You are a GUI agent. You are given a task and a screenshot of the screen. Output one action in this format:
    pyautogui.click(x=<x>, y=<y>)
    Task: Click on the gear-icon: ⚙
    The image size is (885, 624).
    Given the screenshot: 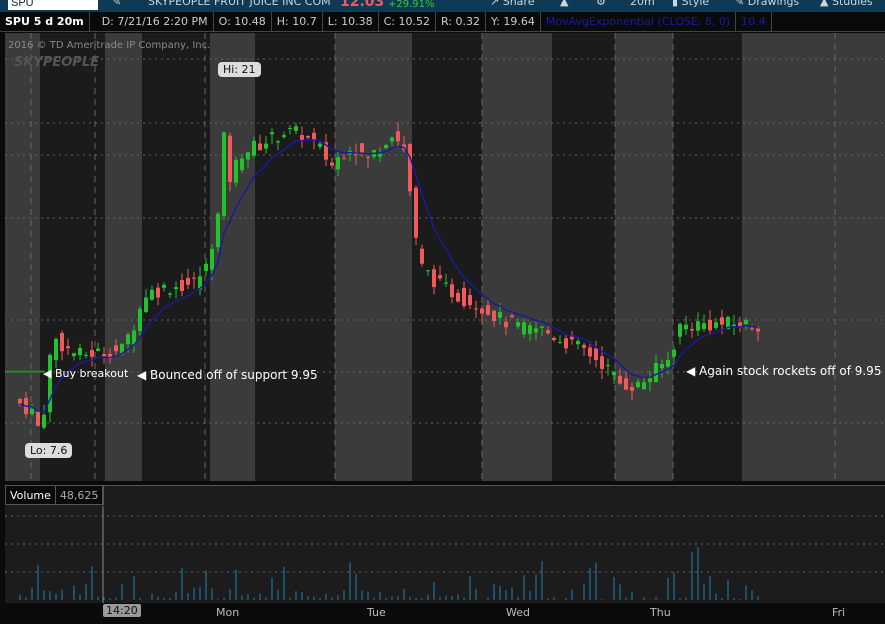 What is the action you would take?
    pyautogui.click(x=601, y=4)
    